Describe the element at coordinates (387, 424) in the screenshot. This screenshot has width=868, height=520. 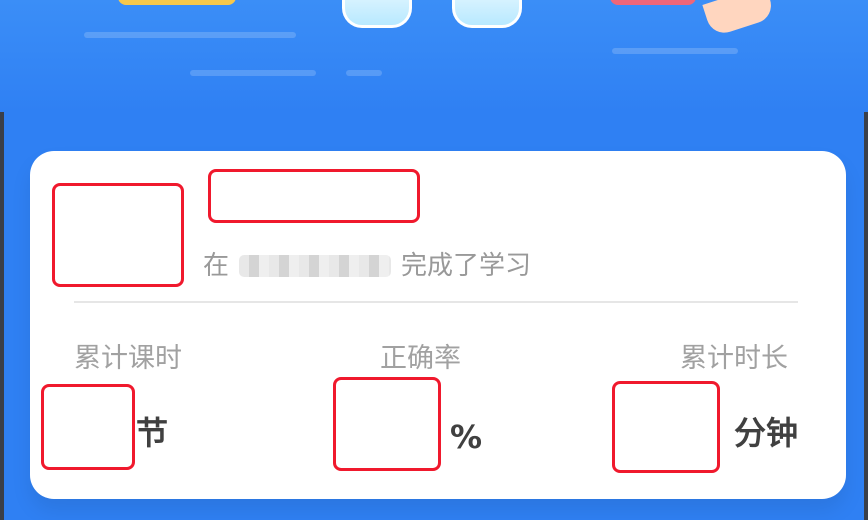
I see `accuracy-value-redaction-box` at that location.